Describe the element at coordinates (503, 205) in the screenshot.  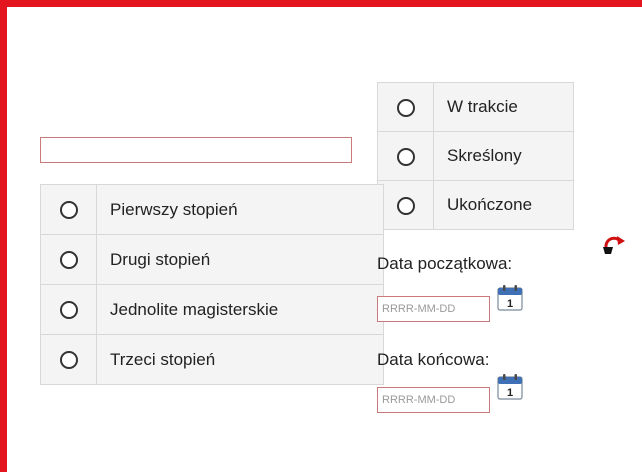
I see `status-option-label: Ukończone` at that location.